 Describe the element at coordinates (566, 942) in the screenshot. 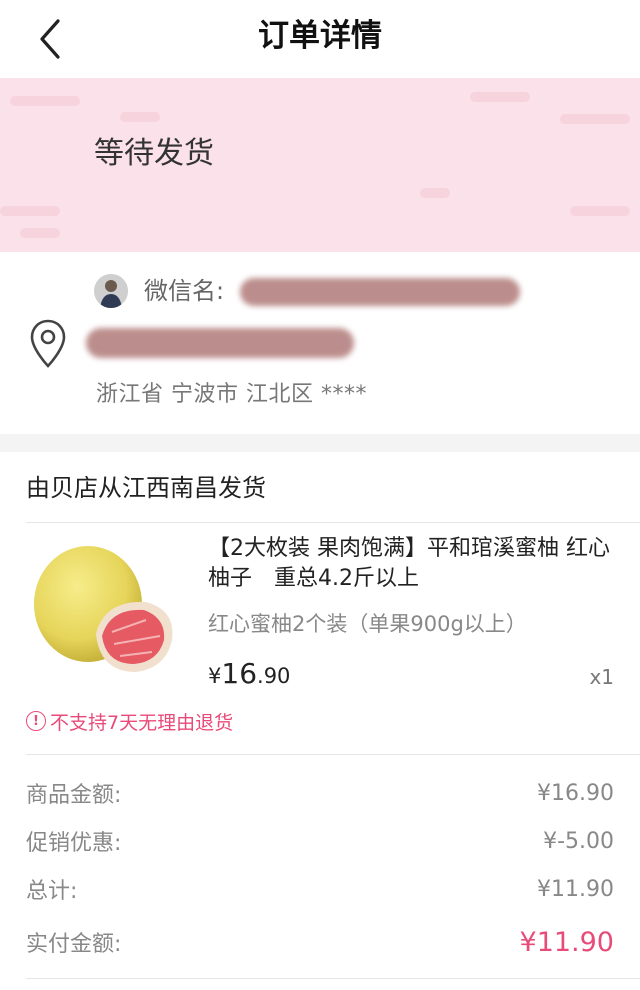

I see `paid-value: ¥11.90` at that location.